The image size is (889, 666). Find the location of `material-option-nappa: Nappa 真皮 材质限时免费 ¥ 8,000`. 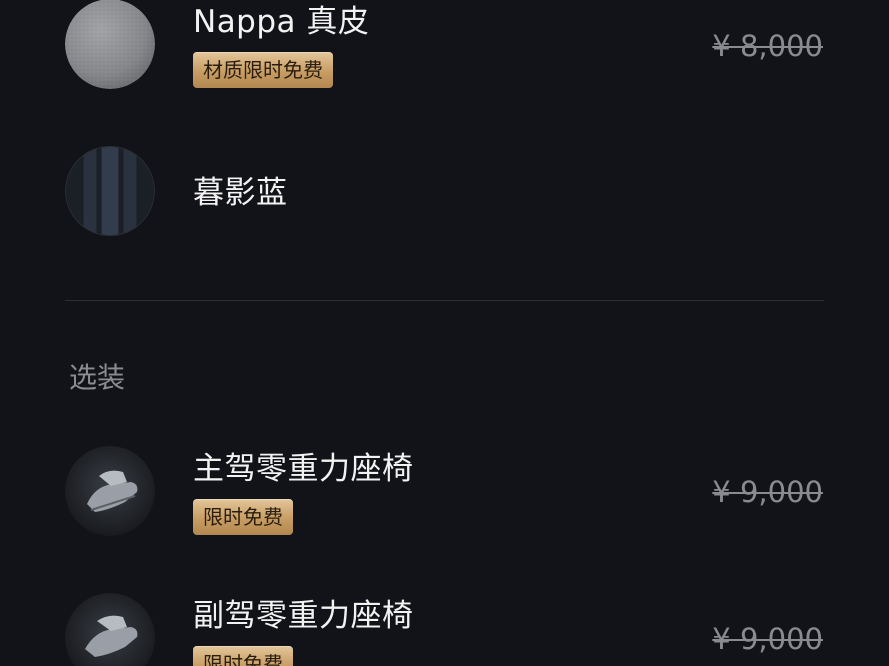

material-option-nappa: Nappa 真皮 材质限时免费 ¥ 8,000 is located at coordinates (444, 48).